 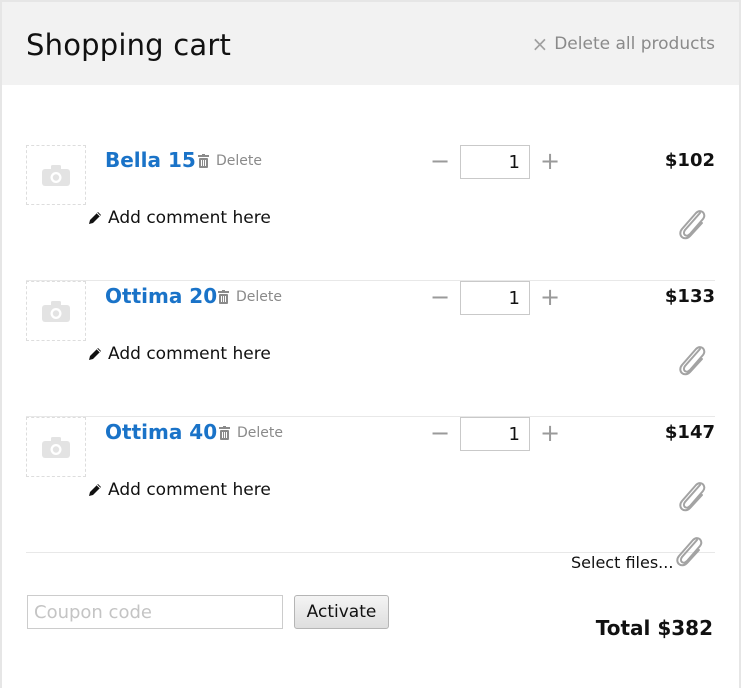 I want to click on item-price: $147, so click(x=689, y=432).